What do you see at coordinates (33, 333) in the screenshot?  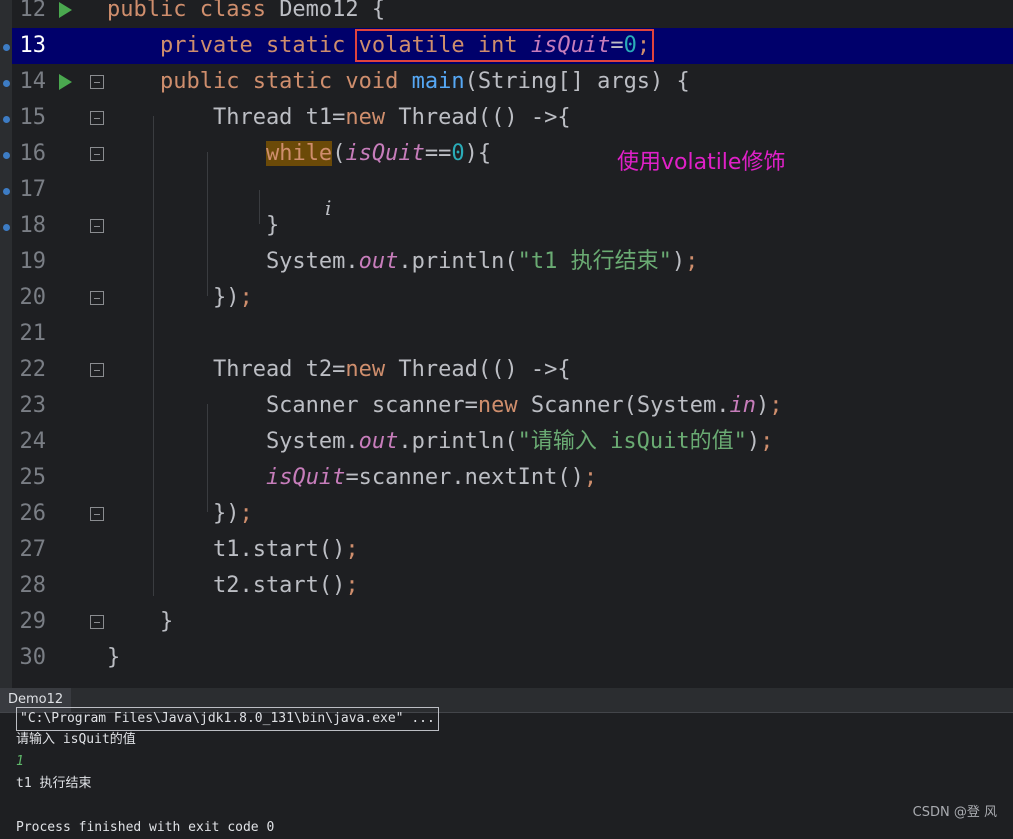 I see `line-number: 21` at bounding box center [33, 333].